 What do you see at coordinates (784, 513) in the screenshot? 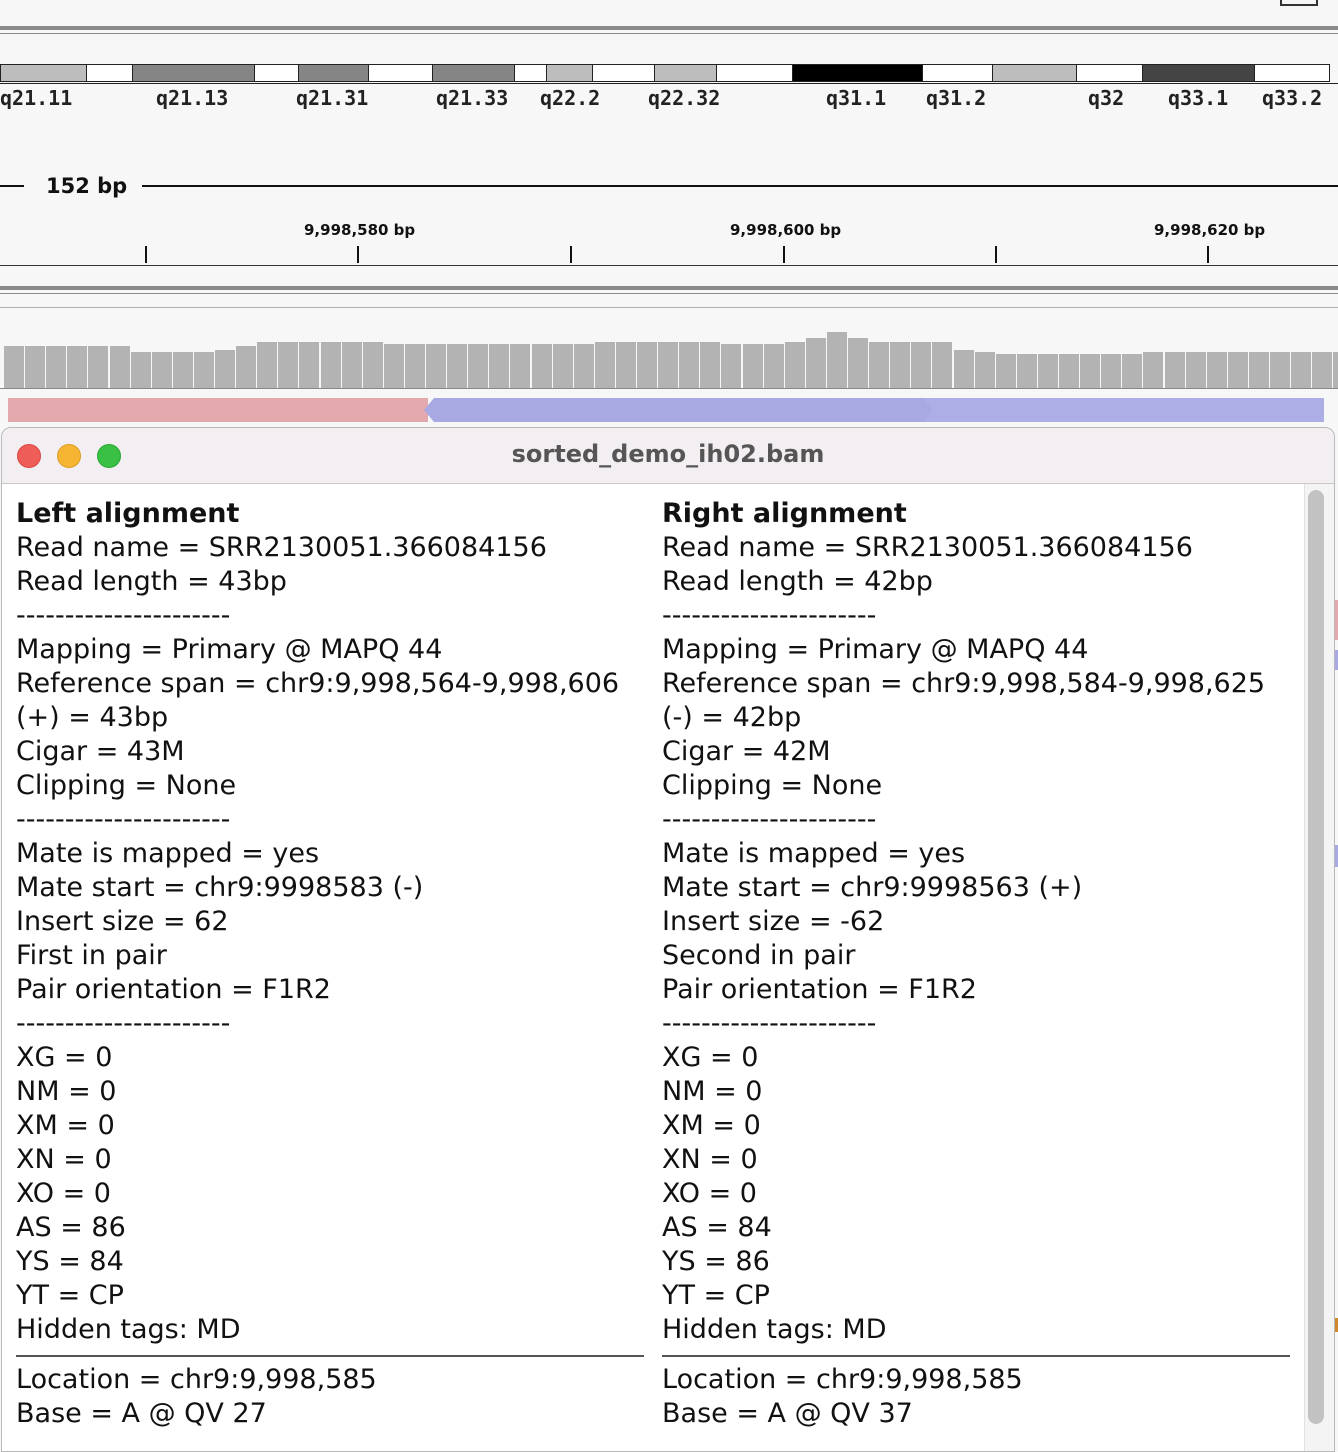
I see `right-alignment-heading: Right alignment` at bounding box center [784, 513].